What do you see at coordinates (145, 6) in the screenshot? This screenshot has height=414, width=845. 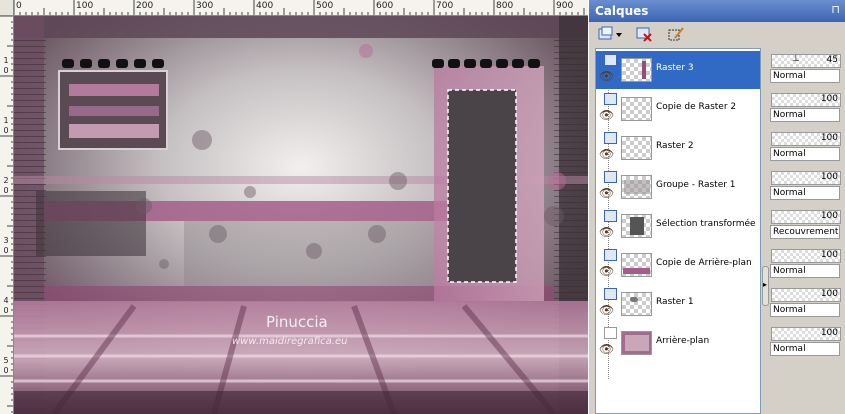 I see `ruler-label: 200` at bounding box center [145, 6].